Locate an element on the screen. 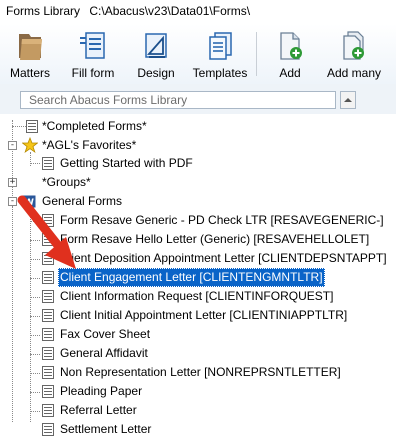  folder-icon is located at coordinates (30, 47).